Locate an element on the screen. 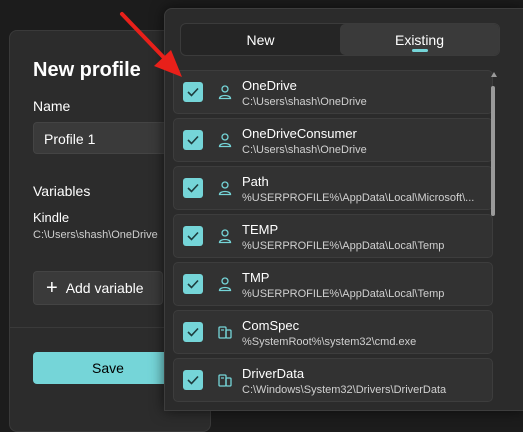 This screenshot has height=432, width=523. list-item: TEMP %USERPROFILE%\AppData\Local\Temp is located at coordinates (333, 236).